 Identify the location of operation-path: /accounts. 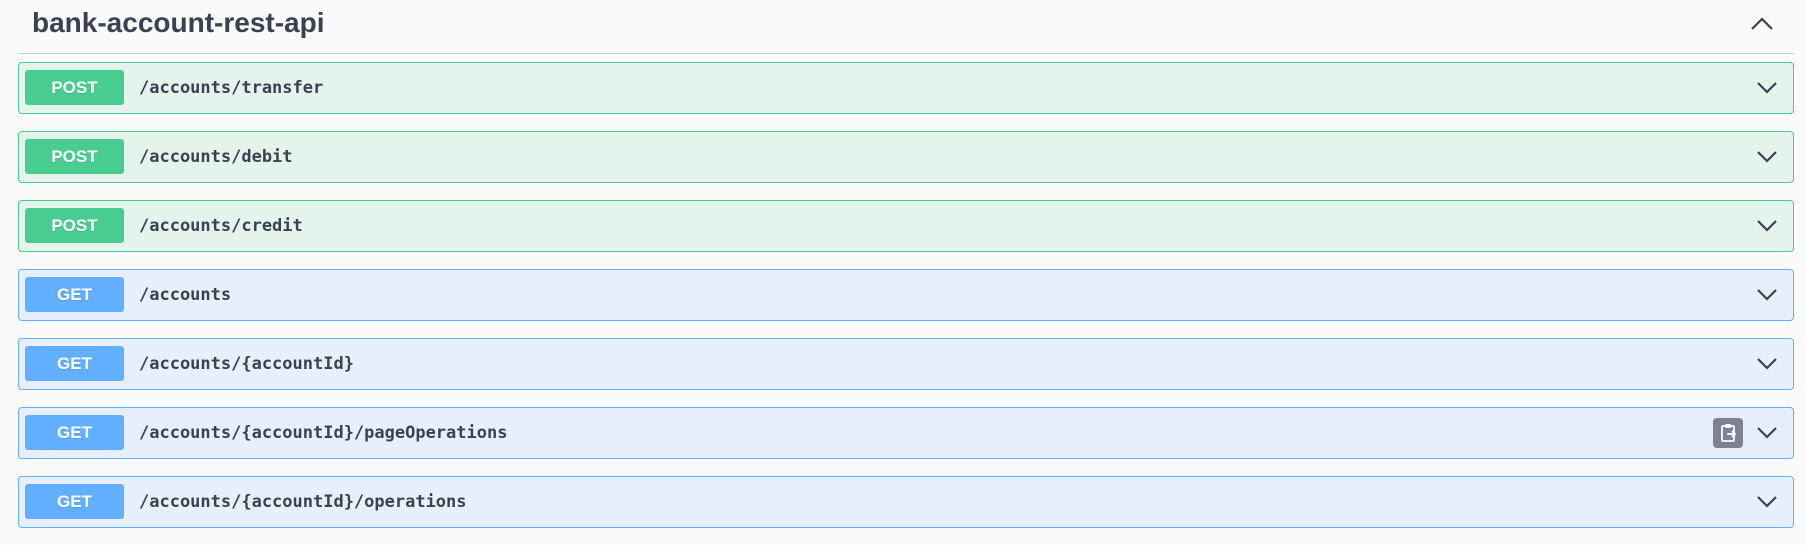
(185, 295).